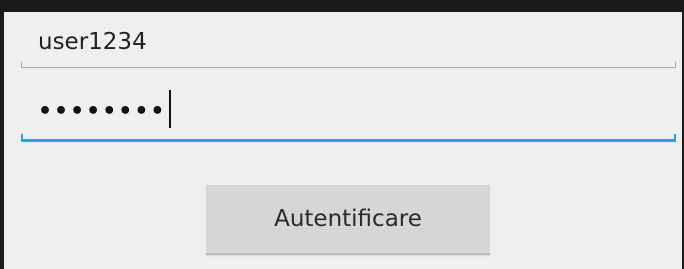 The width and height of the screenshot is (684, 269). I want to click on password-underline-focused, so click(348, 140).